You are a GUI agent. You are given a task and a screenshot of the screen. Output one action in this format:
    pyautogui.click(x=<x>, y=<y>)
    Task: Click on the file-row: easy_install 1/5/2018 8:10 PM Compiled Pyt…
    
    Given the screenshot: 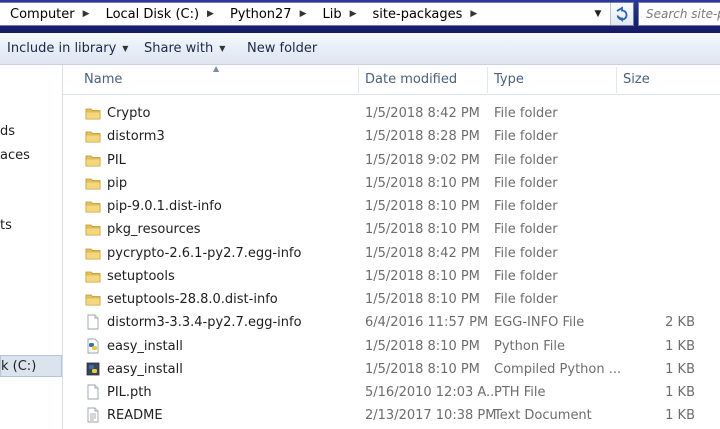 What is the action you would take?
    pyautogui.click(x=391, y=369)
    